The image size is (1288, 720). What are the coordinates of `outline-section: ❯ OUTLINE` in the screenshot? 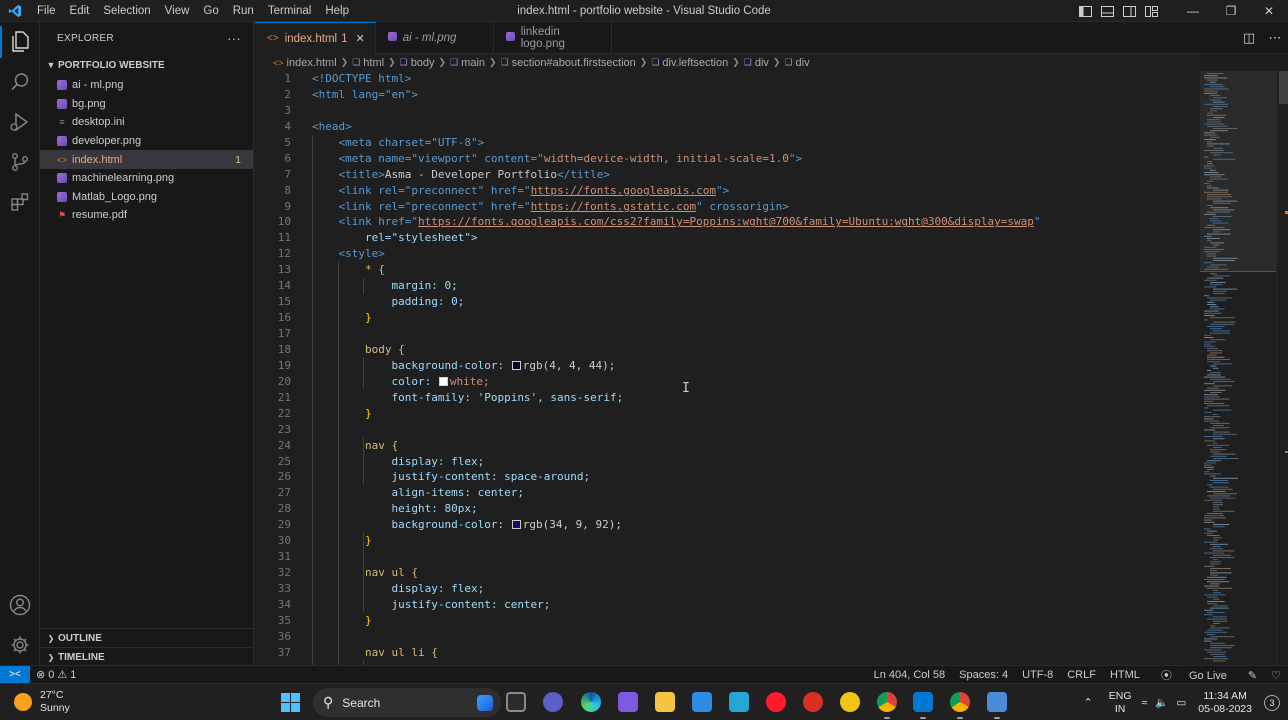 It's located at (147, 637).